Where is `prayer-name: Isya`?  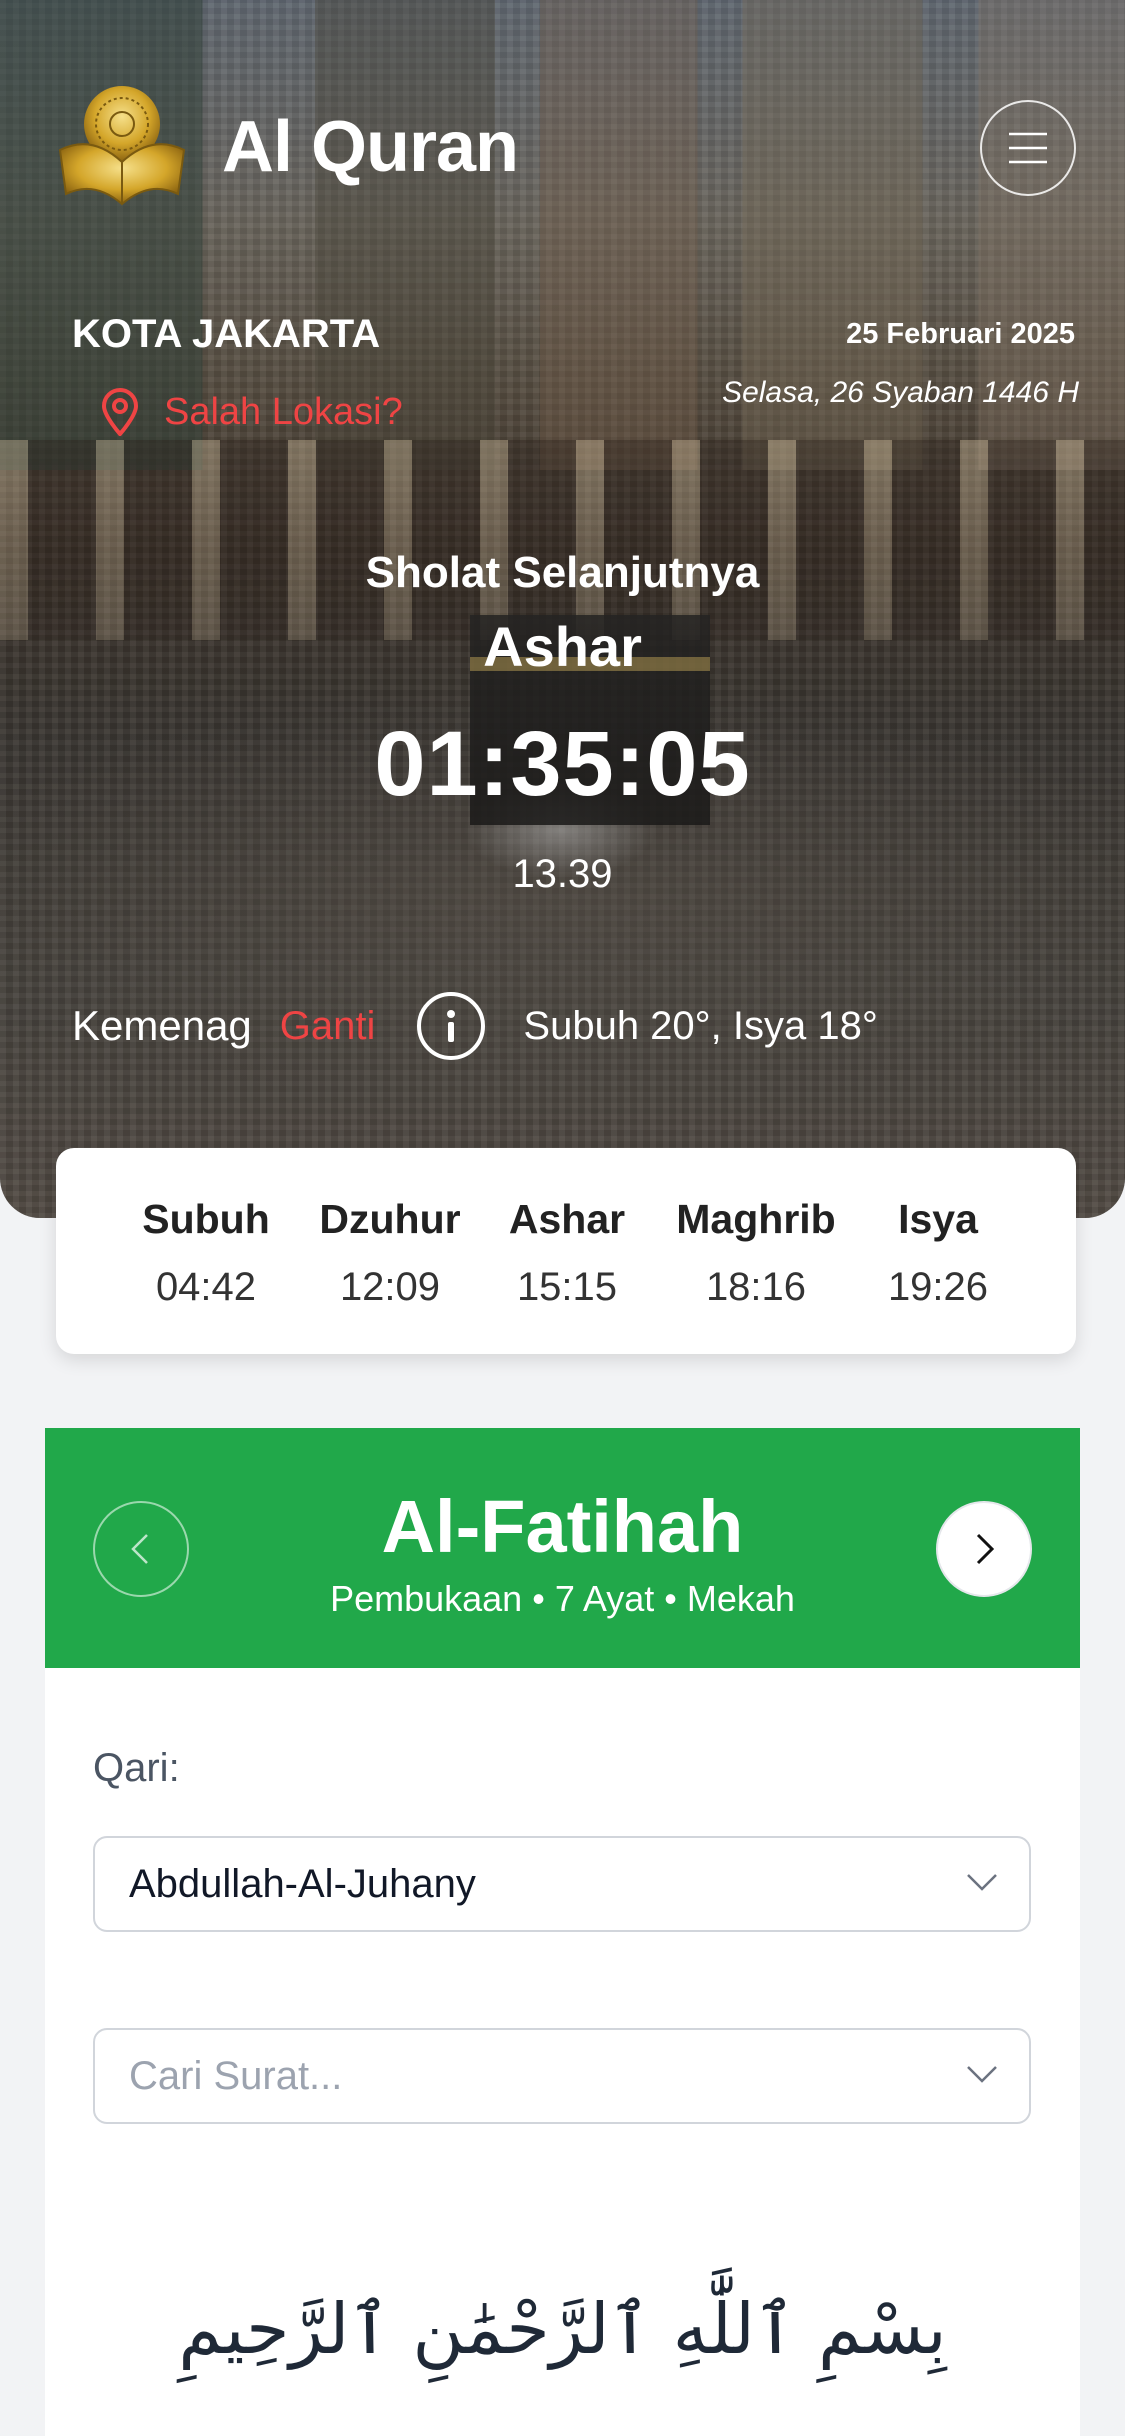 prayer-name: Isya is located at coordinates (938, 1219).